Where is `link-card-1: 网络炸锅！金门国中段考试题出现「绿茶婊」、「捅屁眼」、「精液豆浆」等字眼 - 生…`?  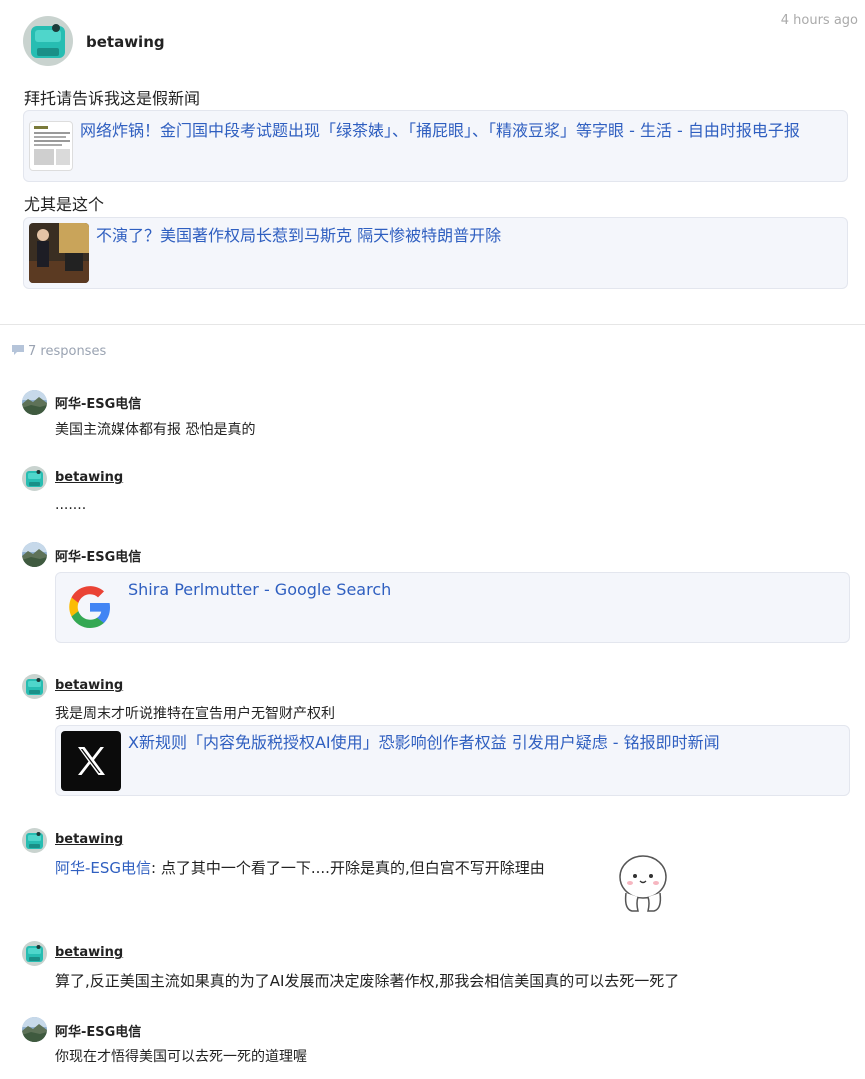
link-card-1: 网络炸锅！金门国中段考试题出现「绿茶婊」、「捅屁眼」、「精液豆浆」等字眼 - 生… is located at coordinates (435, 146).